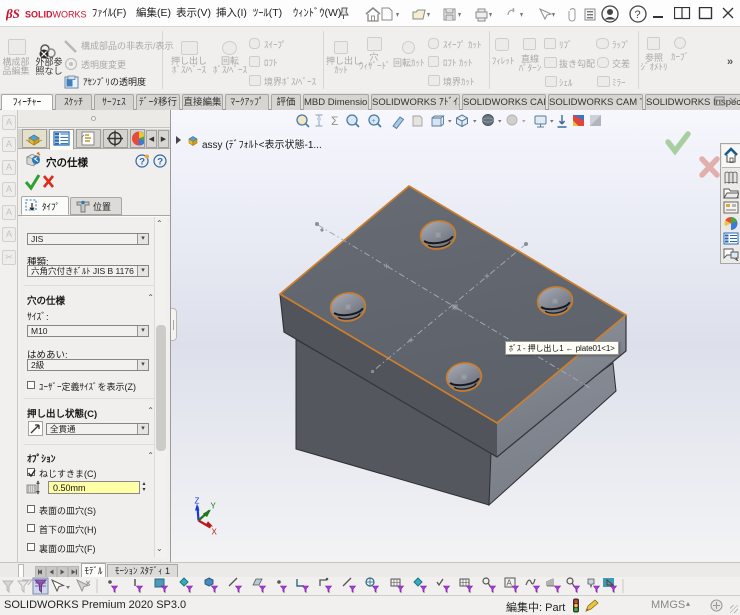 This screenshot has height=615, width=740. I want to click on svg-text: A, so click(510, 583).